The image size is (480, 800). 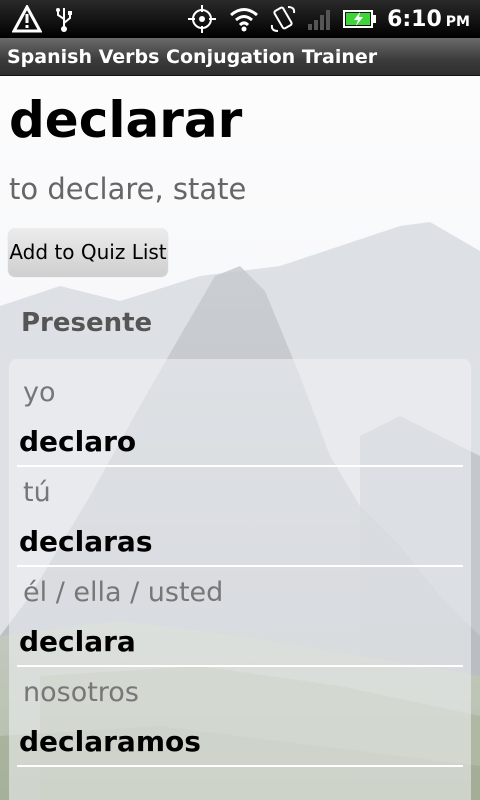 I want to click on app-title: Spanish Verbs Conjugation Trainer, so click(x=192, y=56).